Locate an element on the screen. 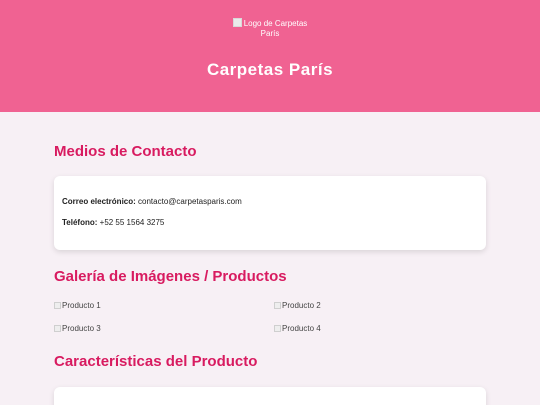  product-image-alt: Producto 2 is located at coordinates (301, 305).